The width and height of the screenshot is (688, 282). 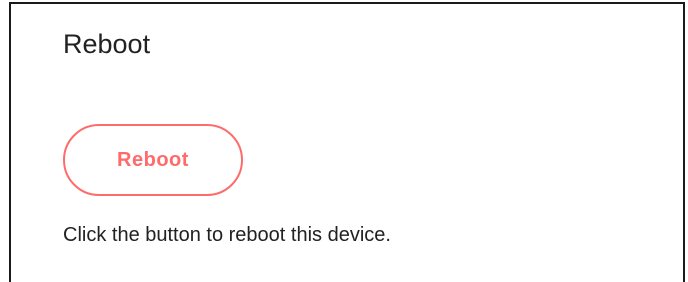 What do you see at coordinates (227, 235) in the screenshot?
I see `reboot-description: Click the button to reboot this device.` at bounding box center [227, 235].